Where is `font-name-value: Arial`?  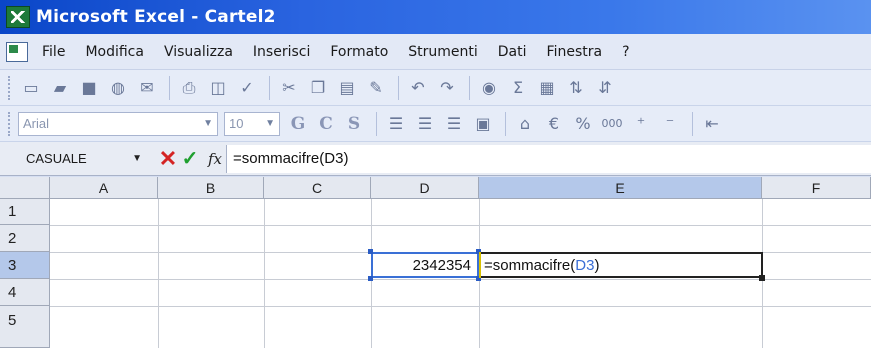
font-name-value: Arial is located at coordinates (36, 123).